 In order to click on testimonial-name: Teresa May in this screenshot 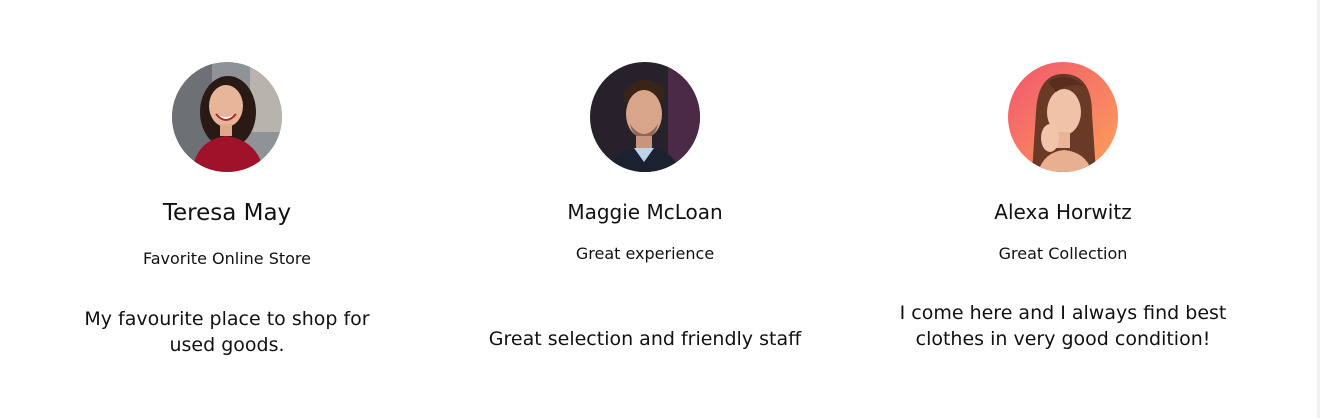, I will do `click(227, 213)`.